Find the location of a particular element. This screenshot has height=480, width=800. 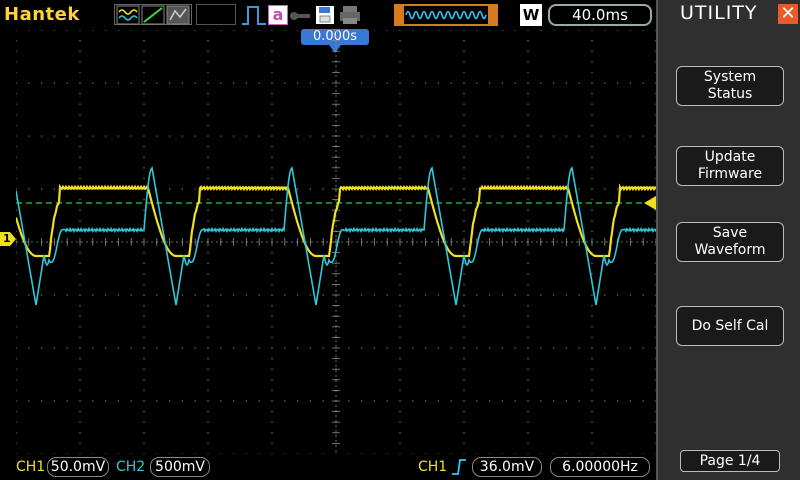

update-firmware-button: Update Firmware is located at coordinates (730, 166).